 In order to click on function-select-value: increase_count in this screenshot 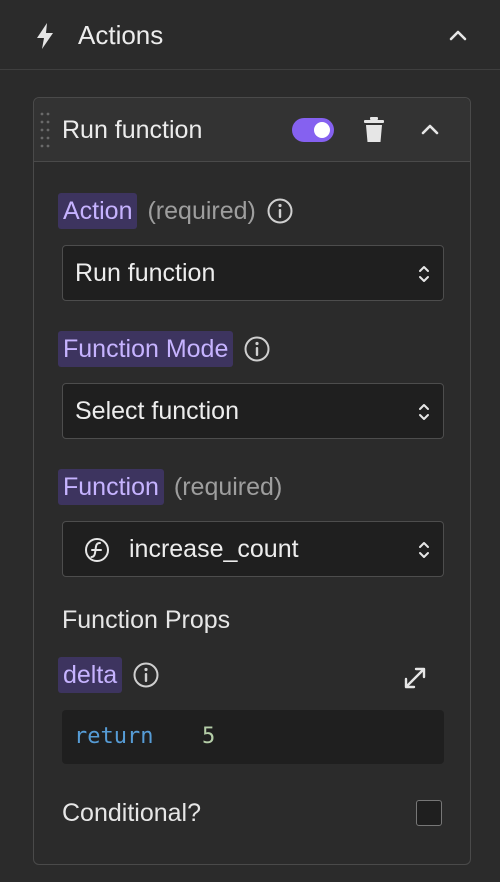, I will do `click(214, 549)`.